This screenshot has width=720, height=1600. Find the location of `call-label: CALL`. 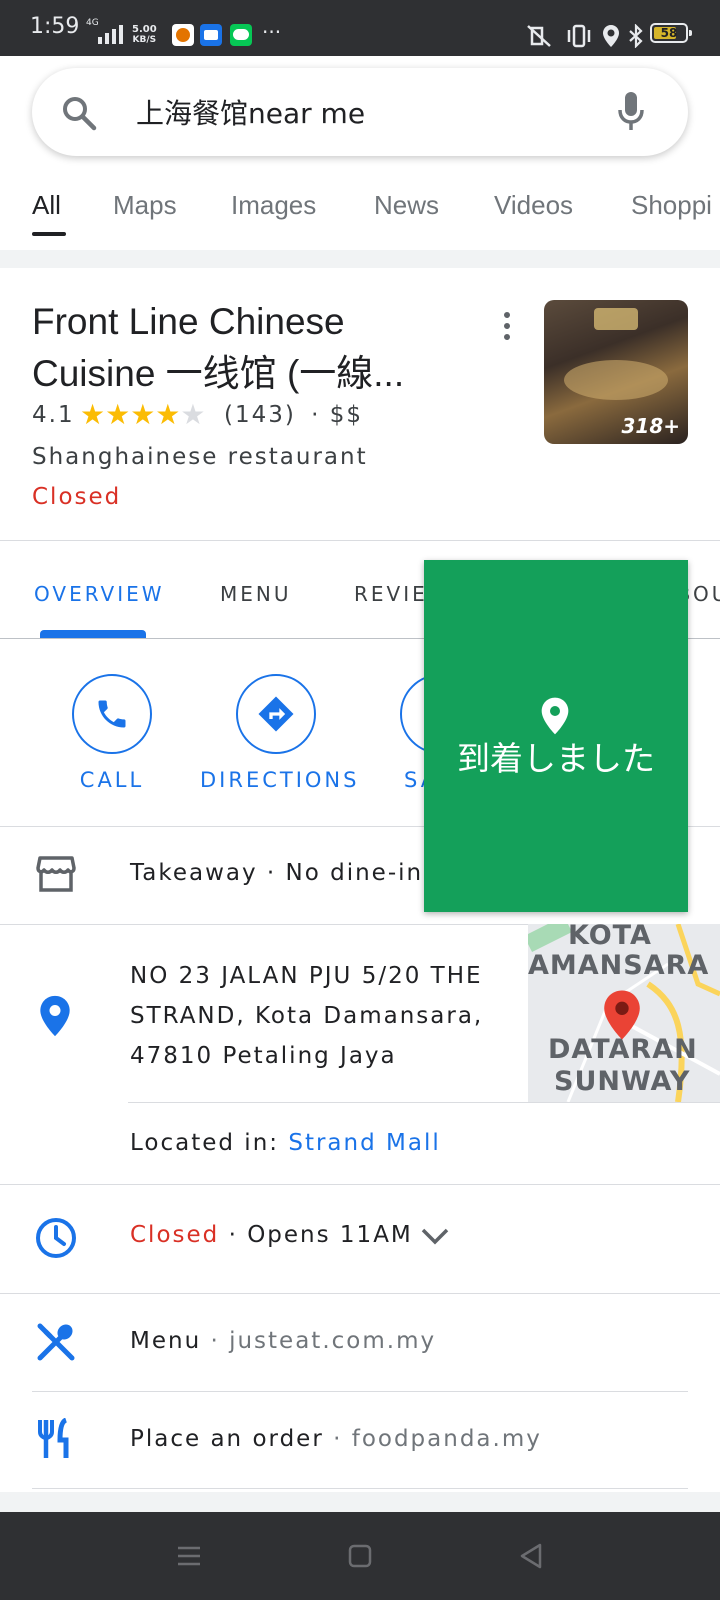

call-label: CALL is located at coordinates (112, 780).